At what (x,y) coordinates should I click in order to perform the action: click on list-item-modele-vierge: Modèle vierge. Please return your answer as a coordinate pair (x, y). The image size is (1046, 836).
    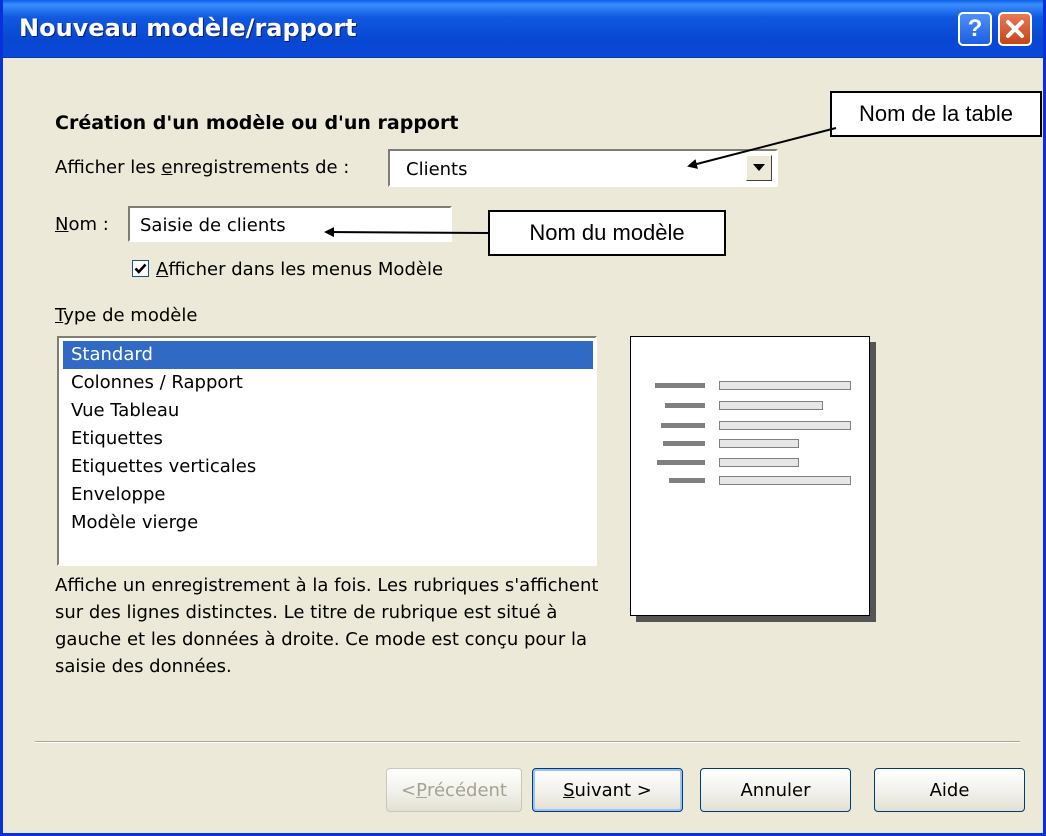
    Looking at the image, I should click on (328, 523).